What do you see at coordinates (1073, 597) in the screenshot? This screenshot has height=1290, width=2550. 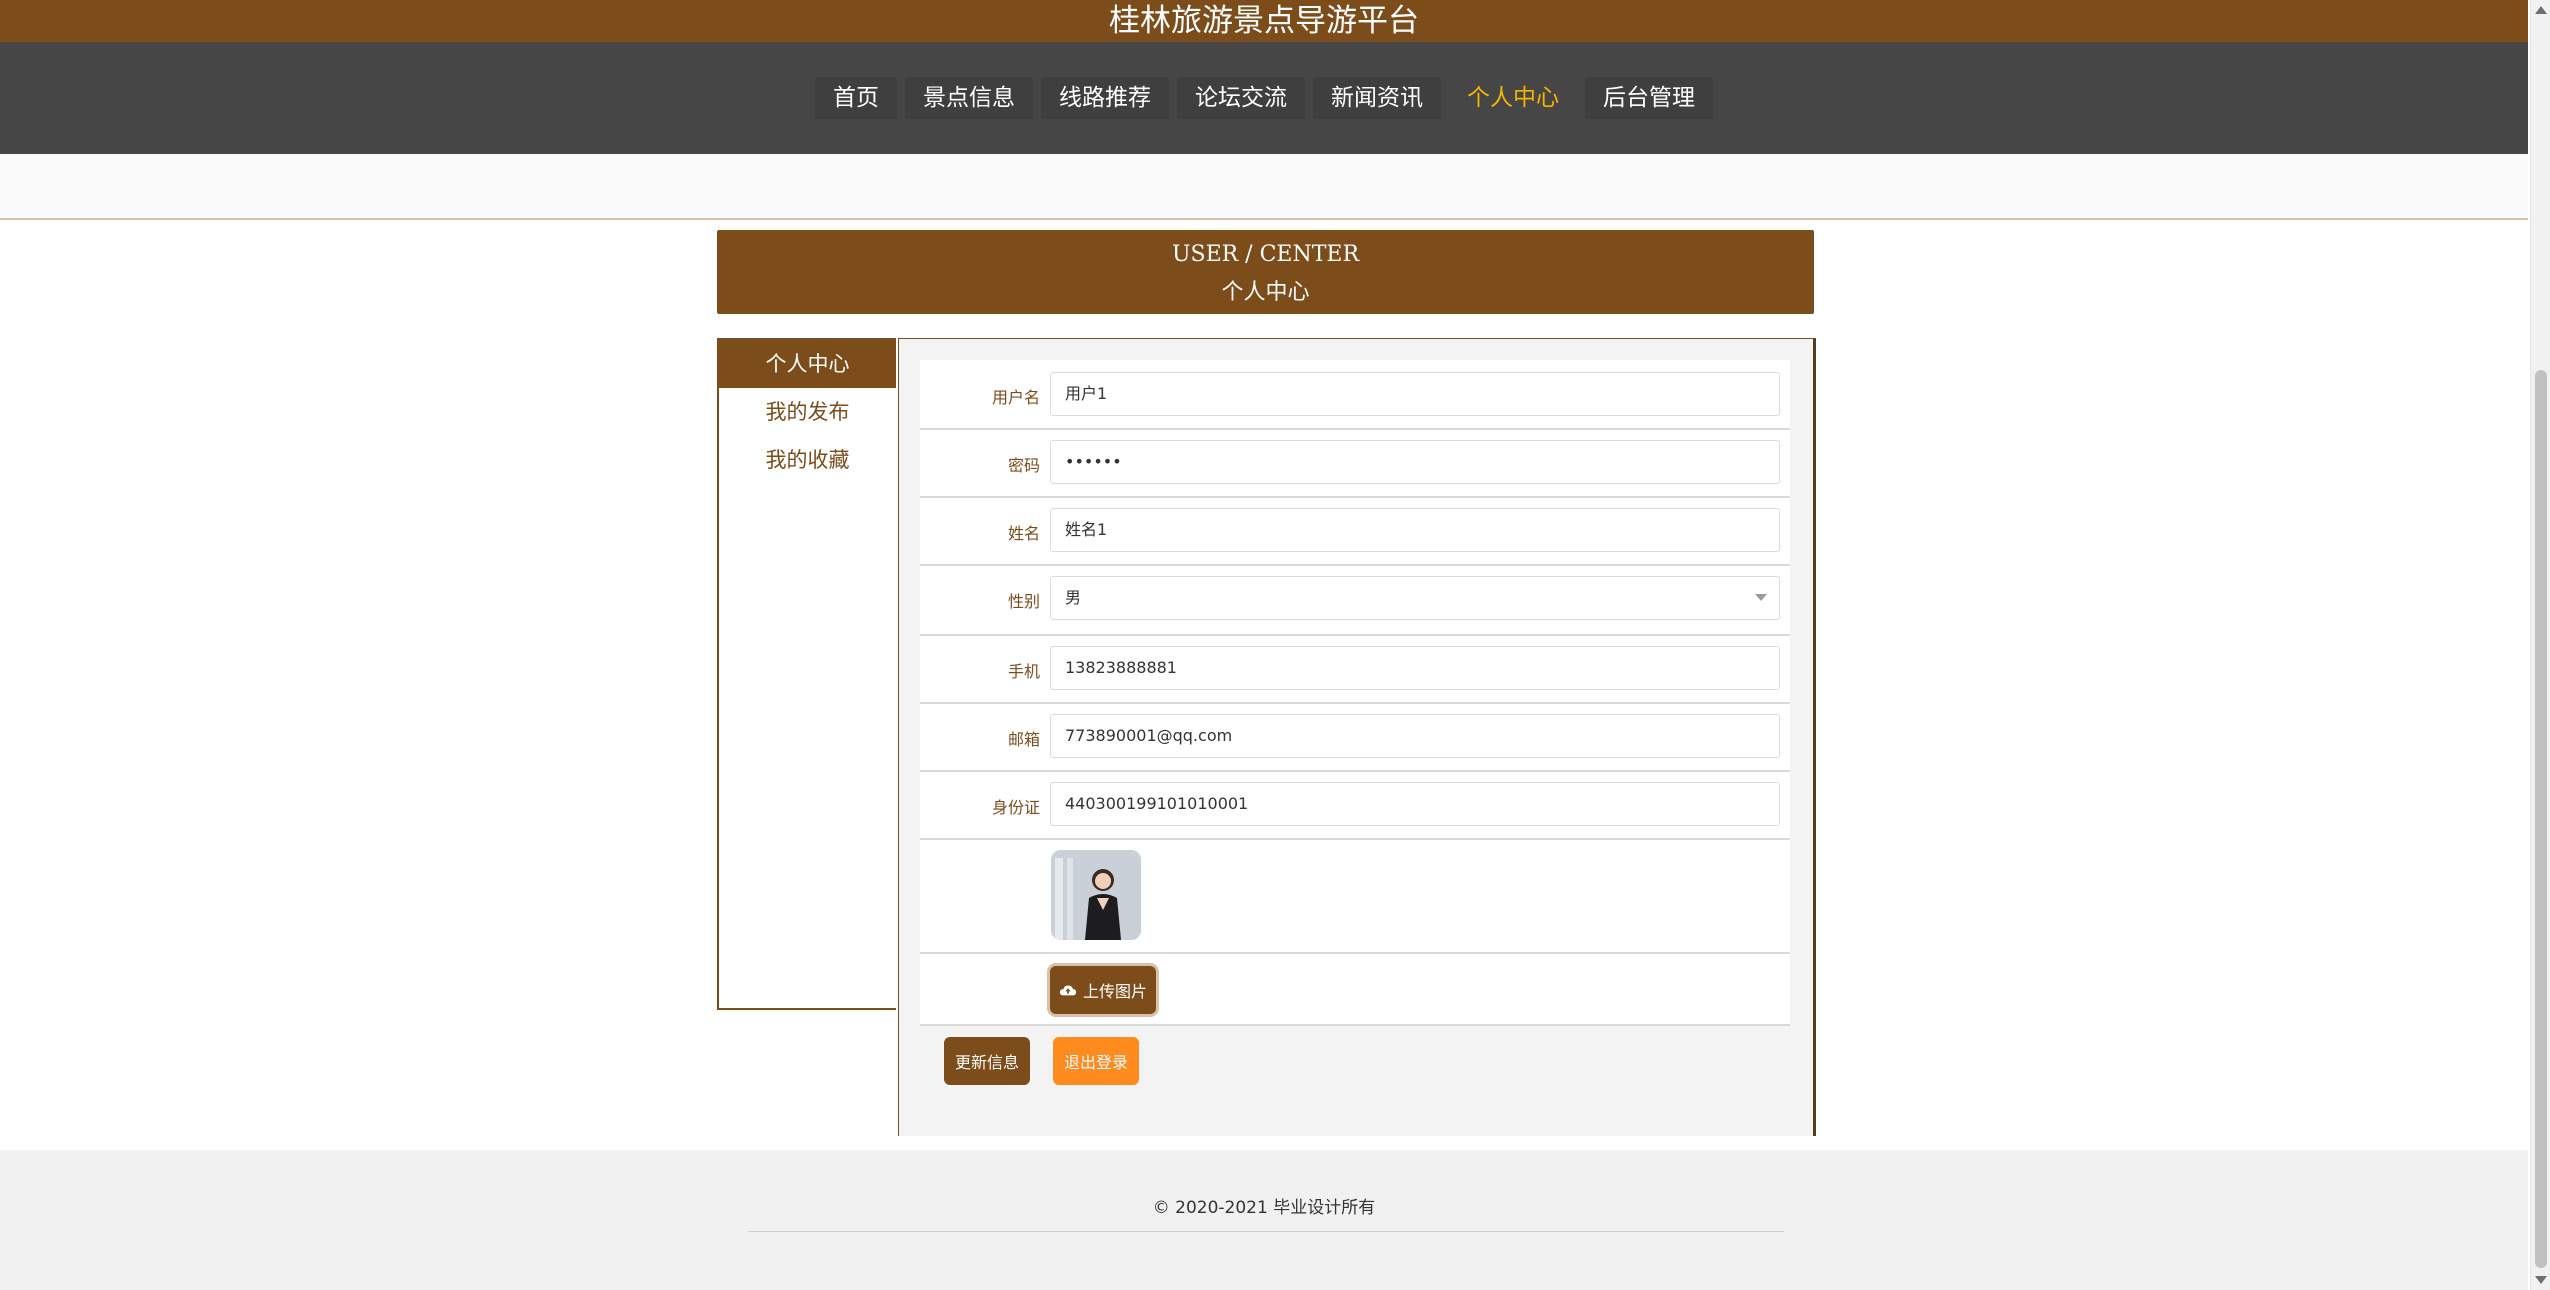 I see `gender-selected-value: 男` at bounding box center [1073, 597].